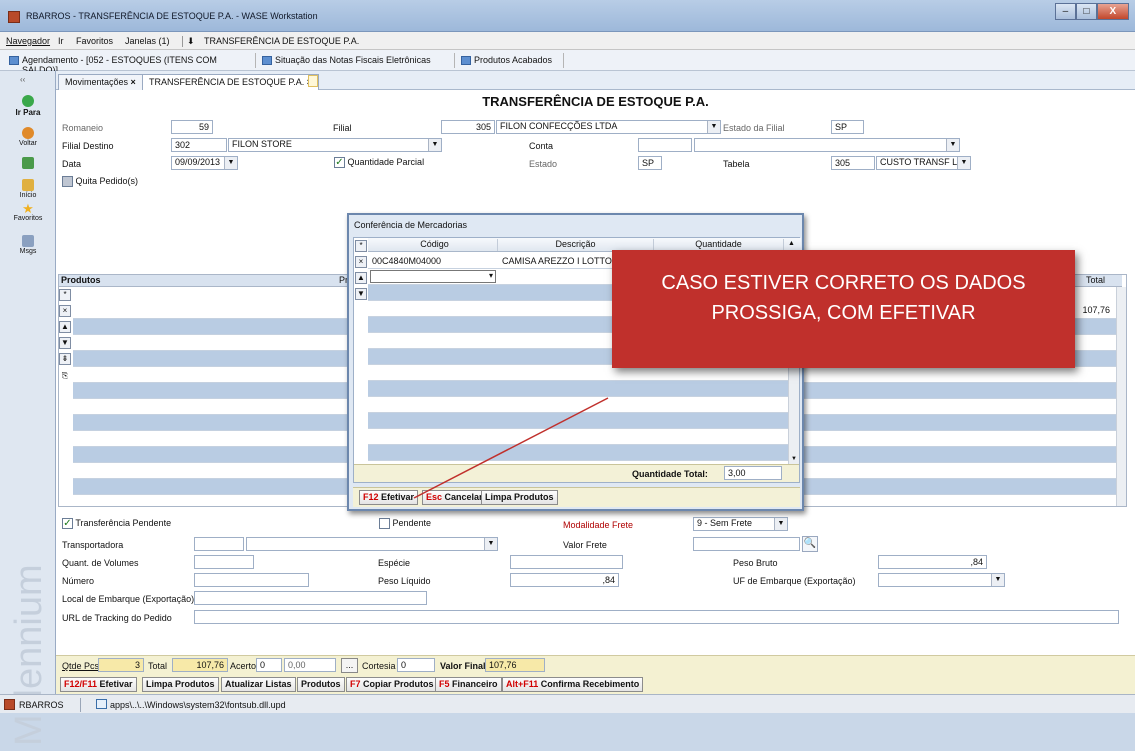  I want to click on peso-bruto-field: ,84, so click(932, 562).